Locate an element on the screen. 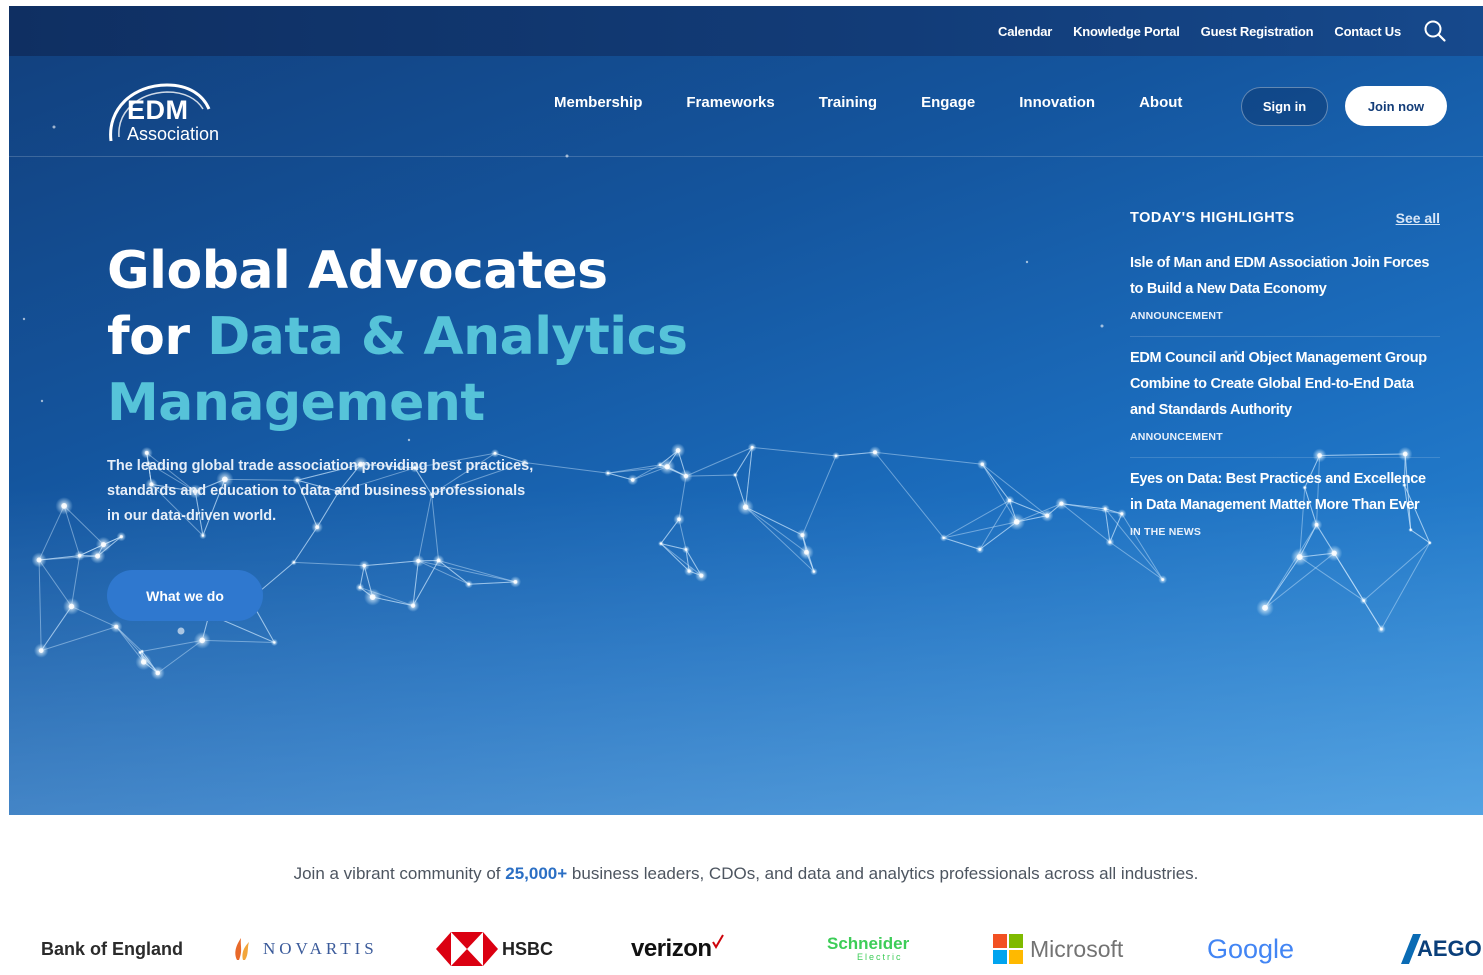  bank-of-england-logo: Bank of England is located at coordinates (112, 949).